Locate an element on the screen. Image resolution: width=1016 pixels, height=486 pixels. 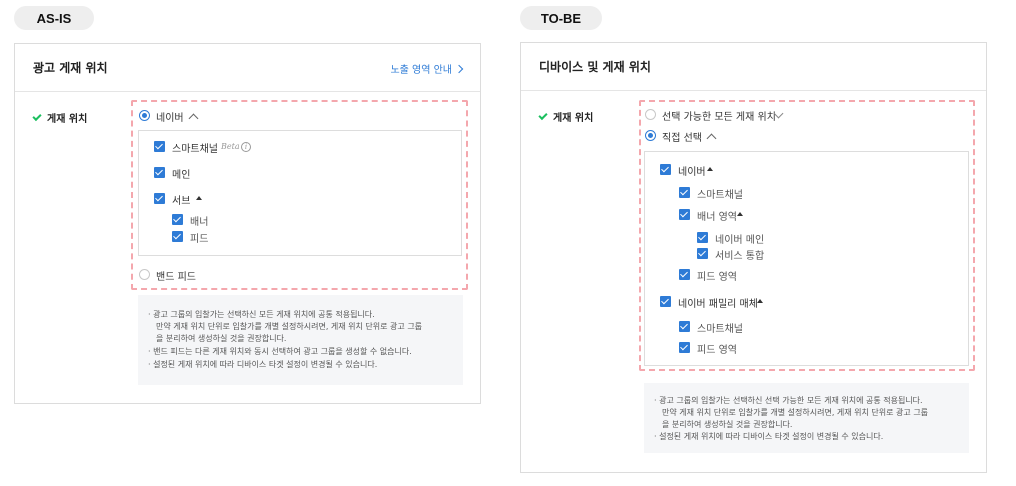
label-naver-main: 네이버 메인 is located at coordinates (740, 240).